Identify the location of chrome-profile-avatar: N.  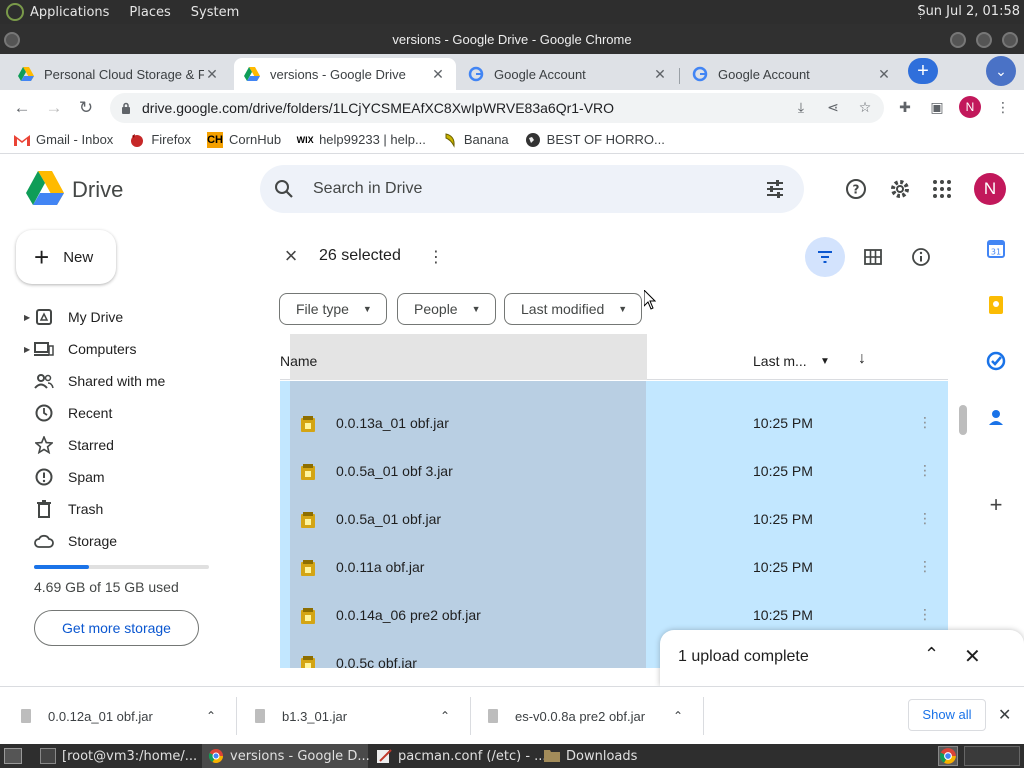
(970, 107).